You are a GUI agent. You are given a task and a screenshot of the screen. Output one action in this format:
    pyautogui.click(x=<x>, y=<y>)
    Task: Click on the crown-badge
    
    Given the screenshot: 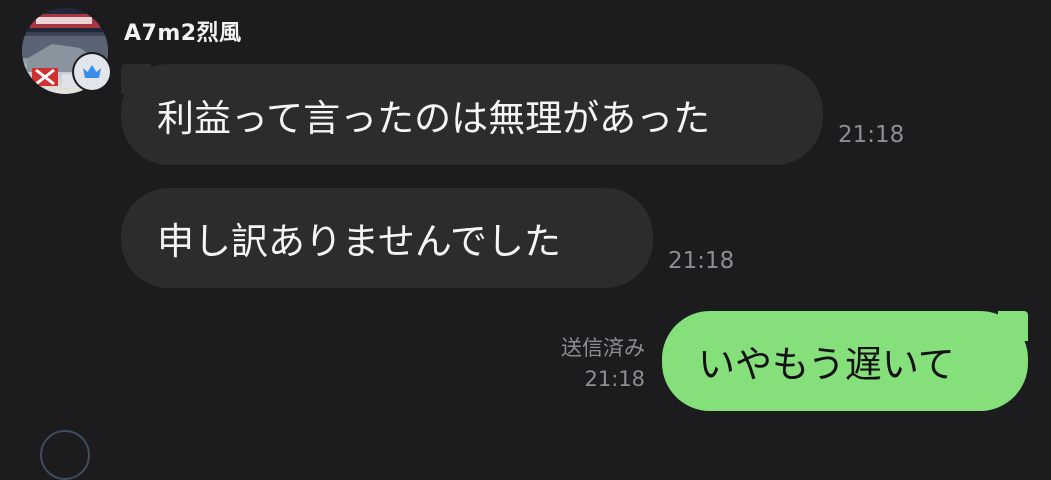 What is the action you would take?
    pyautogui.click(x=92, y=72)
    